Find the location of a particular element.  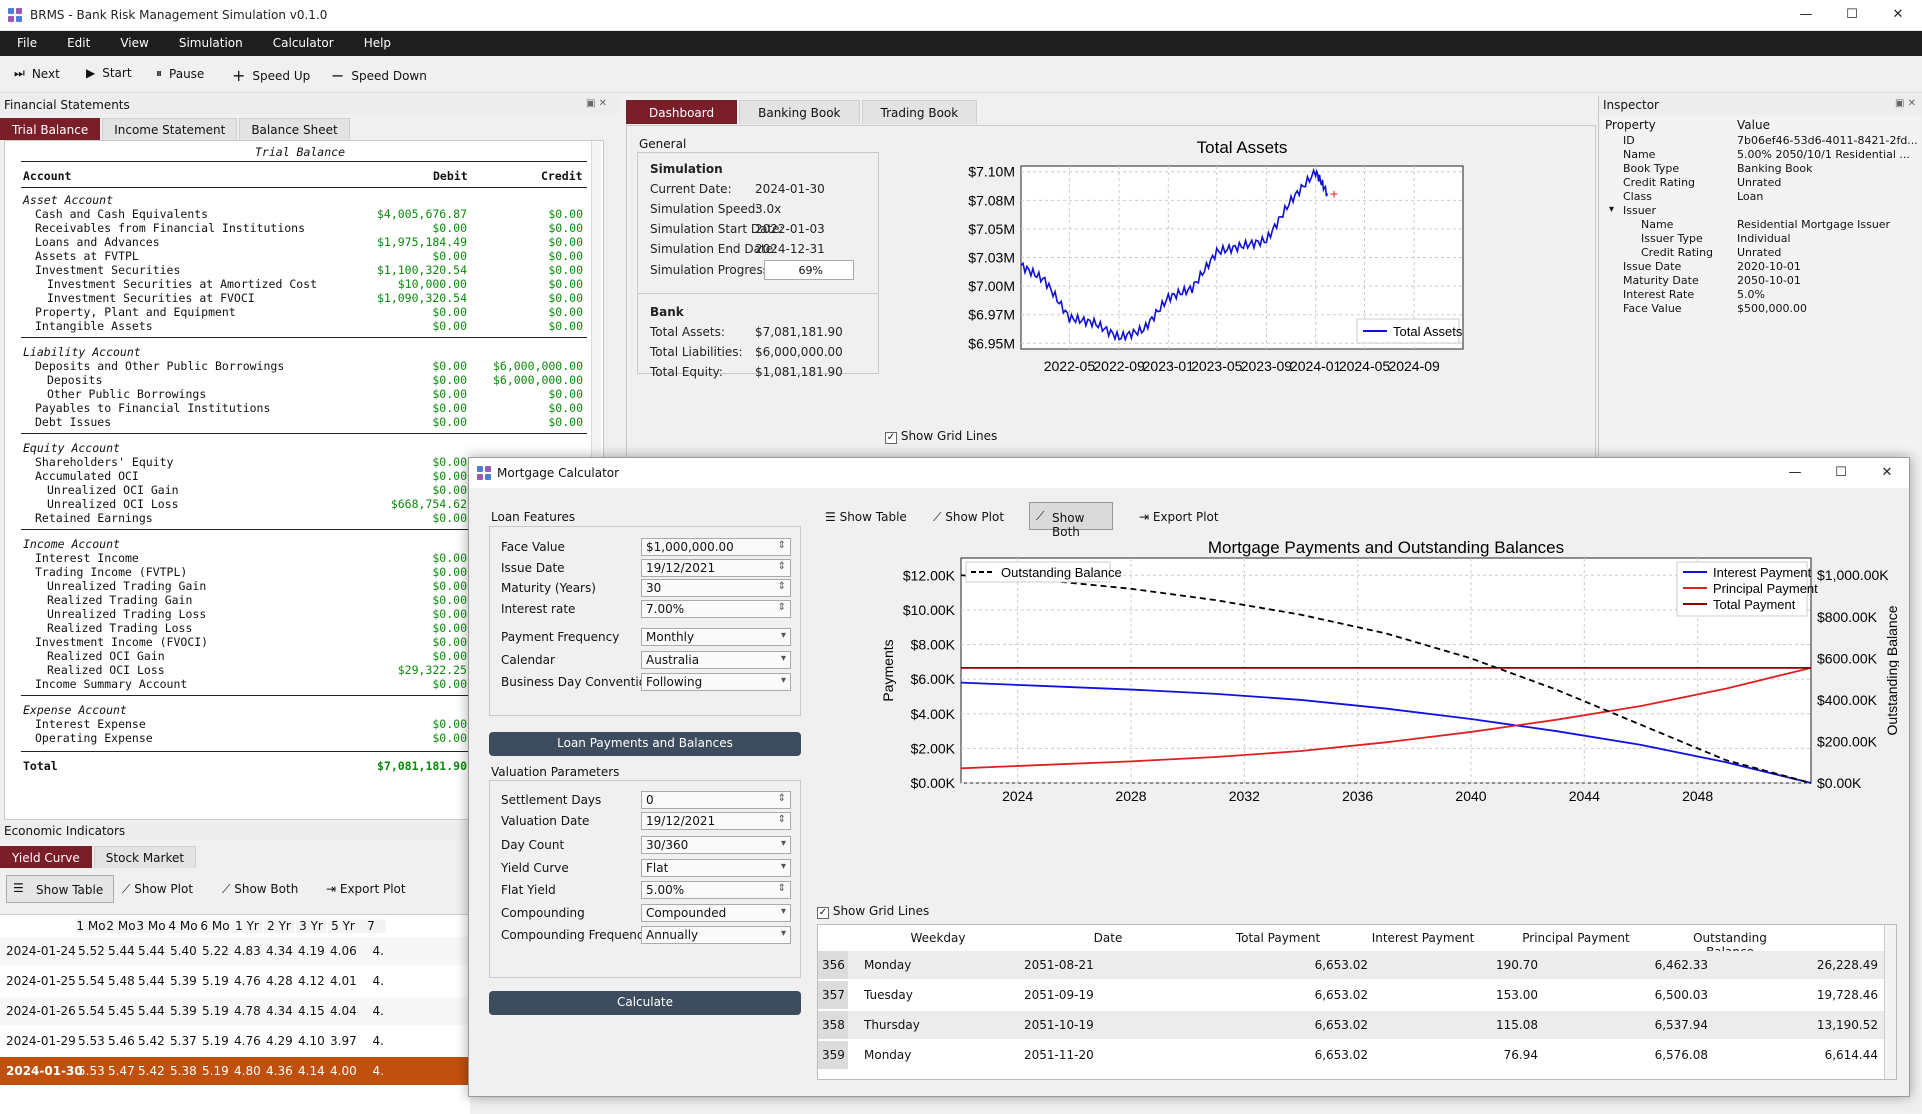

dropdown-select: Compounded ▾ is located at coordinates (716, 912).